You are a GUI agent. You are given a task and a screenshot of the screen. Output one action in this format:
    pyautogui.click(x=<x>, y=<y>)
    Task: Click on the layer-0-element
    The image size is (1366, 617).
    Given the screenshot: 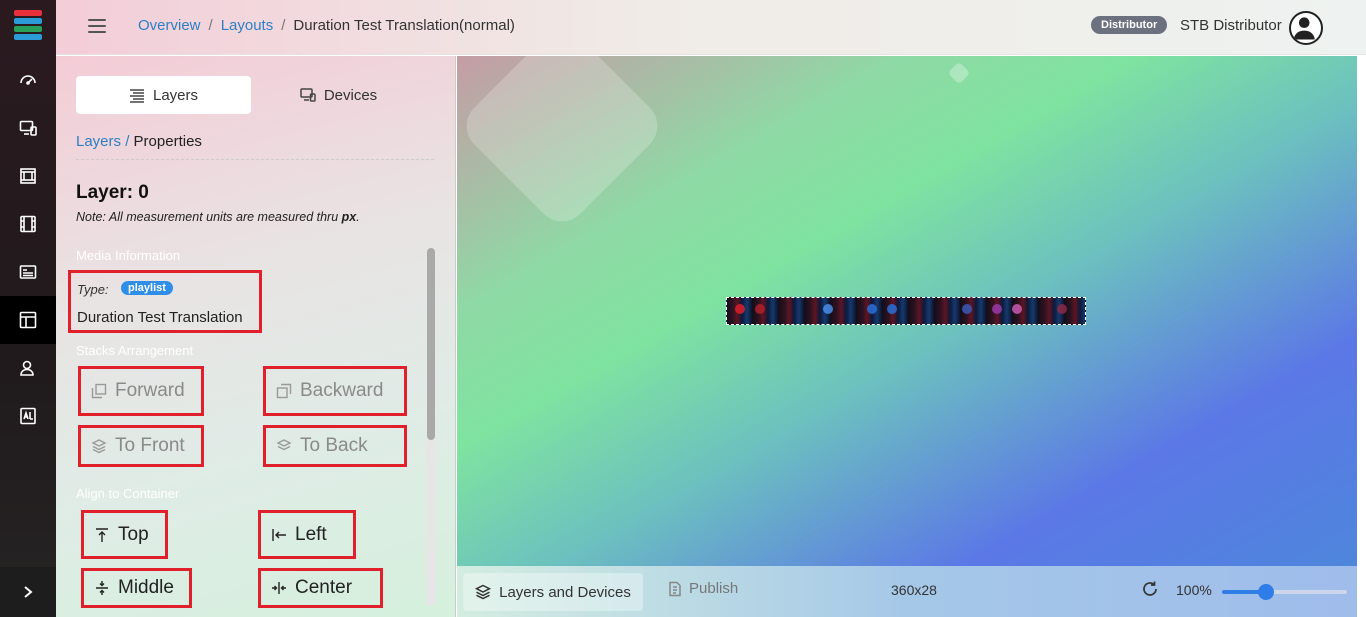 What is the action you would take?
    pyautogui.click(x=906, y=311)
    